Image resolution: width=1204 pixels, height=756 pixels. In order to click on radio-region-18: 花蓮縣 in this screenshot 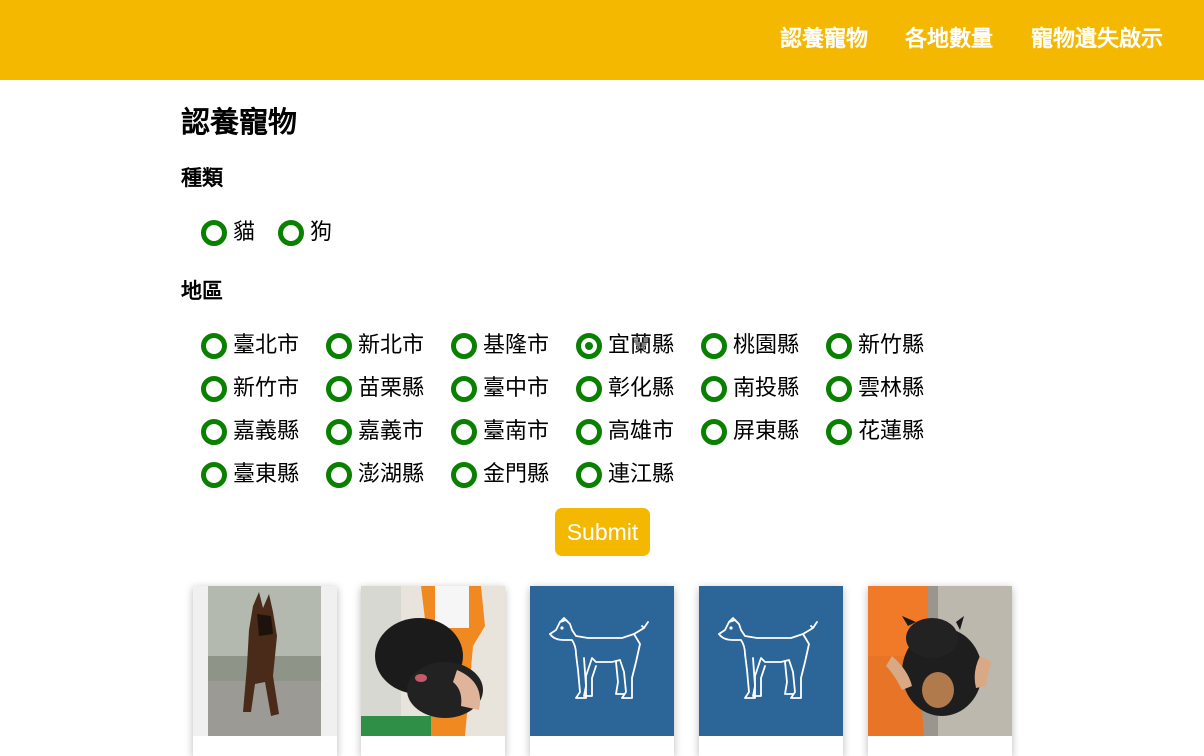, I will do `click(875, 432)`.